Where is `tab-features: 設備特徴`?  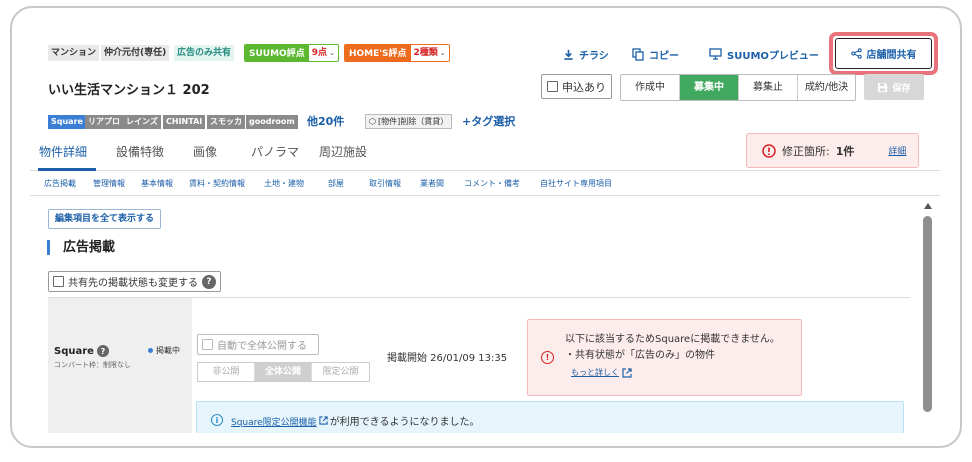 tab-features: 設備特徴 is located at coordinates (140, 151).